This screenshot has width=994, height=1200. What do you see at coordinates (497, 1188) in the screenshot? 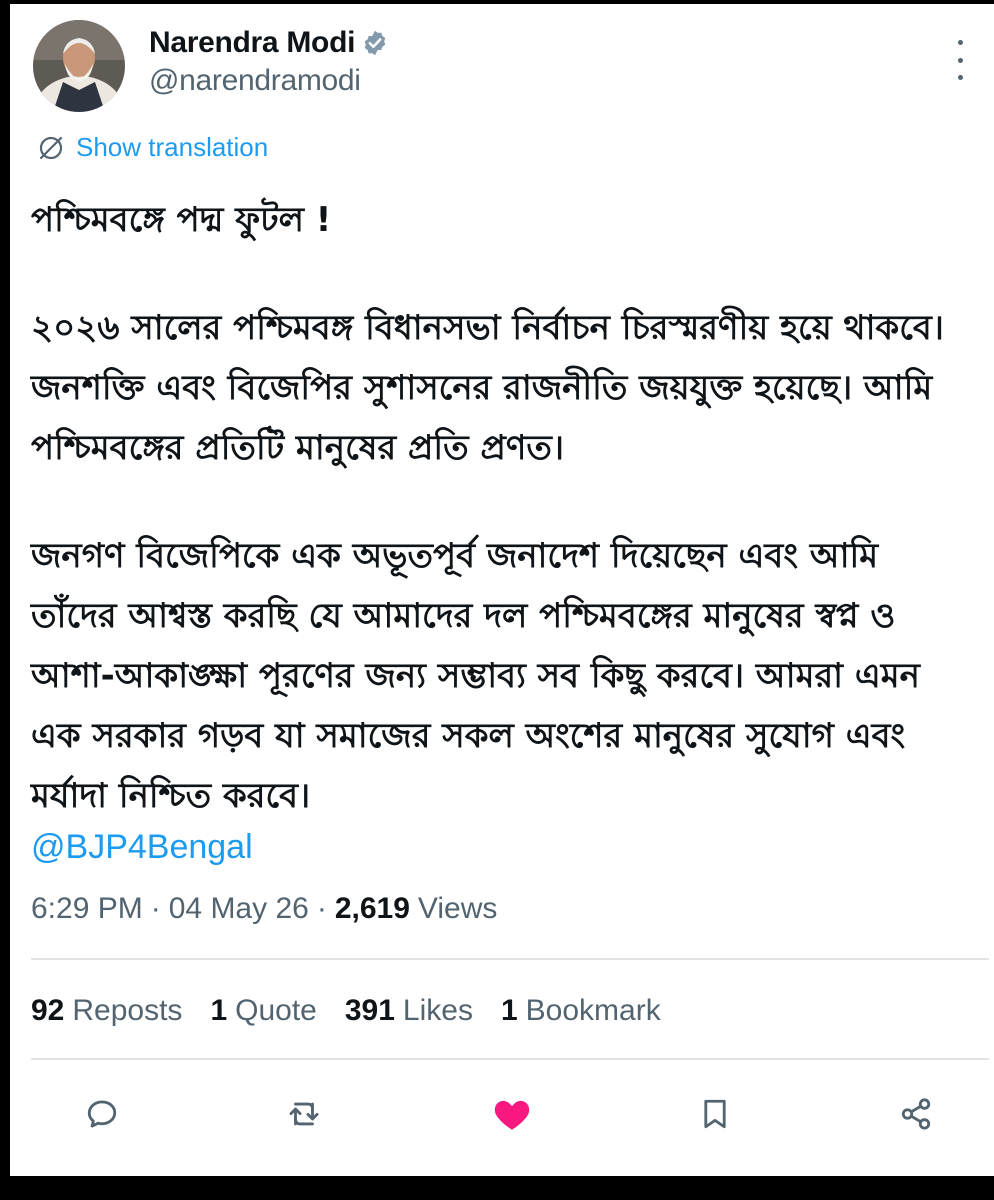
I see `screen-frame-bottom` at bounding box center [497, 1188].